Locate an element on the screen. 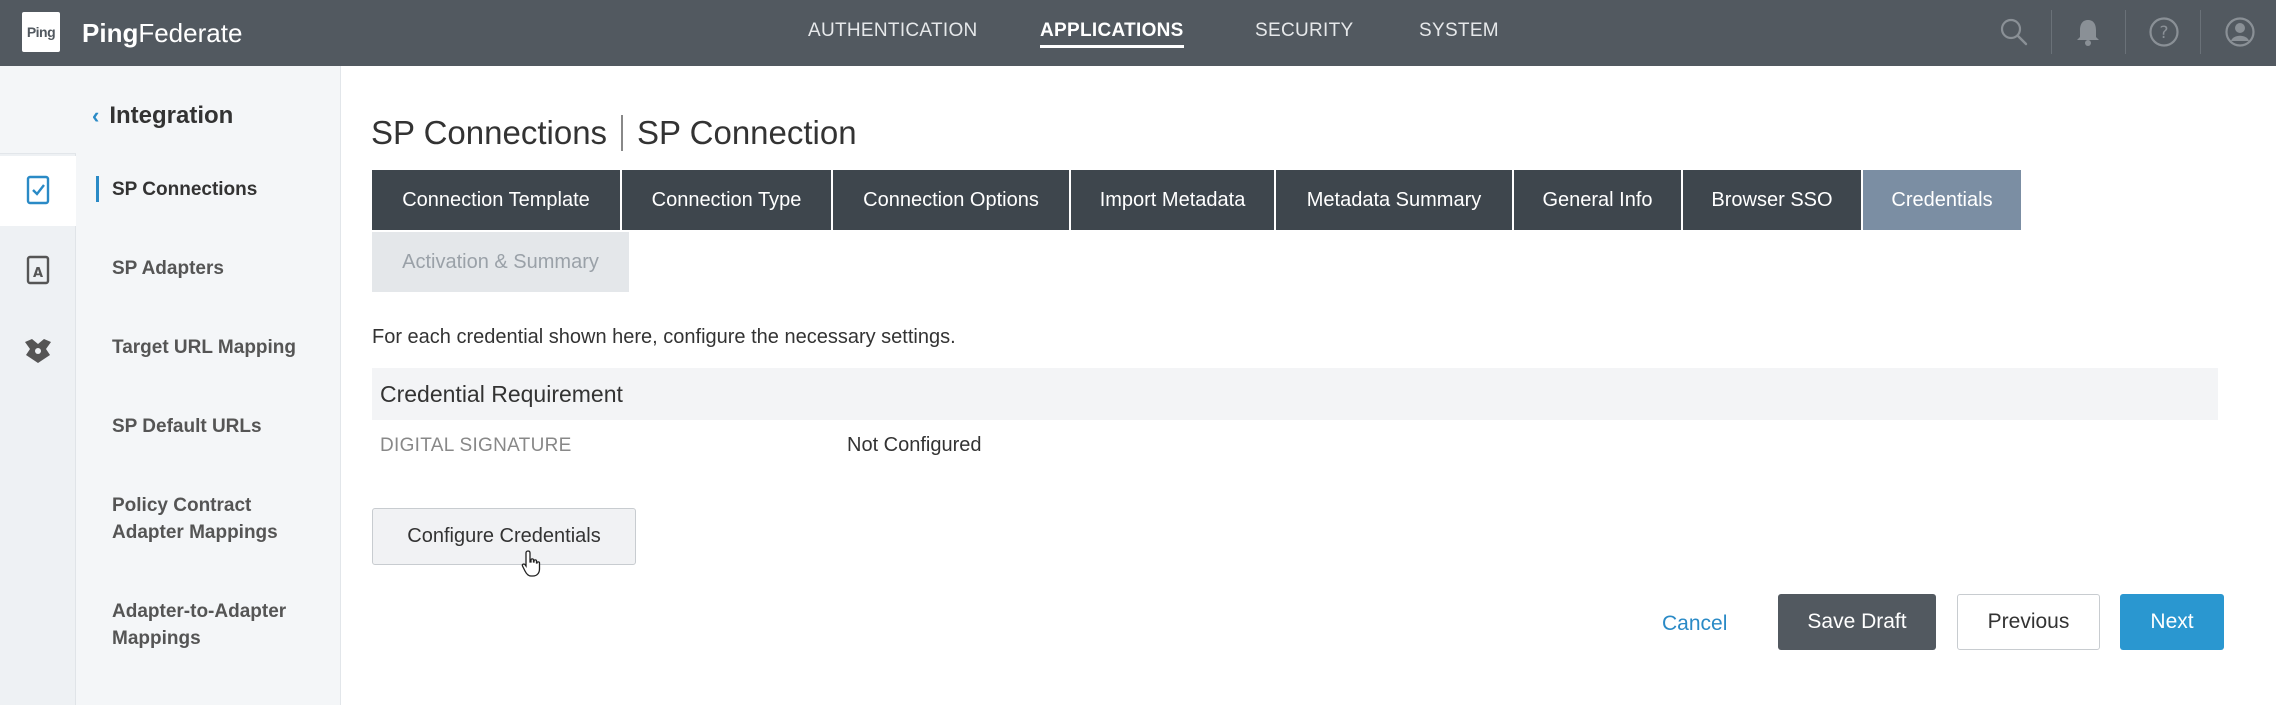  digital-signature-label: DIGITAL SIGNATURE is located at coordinates (476, 445).